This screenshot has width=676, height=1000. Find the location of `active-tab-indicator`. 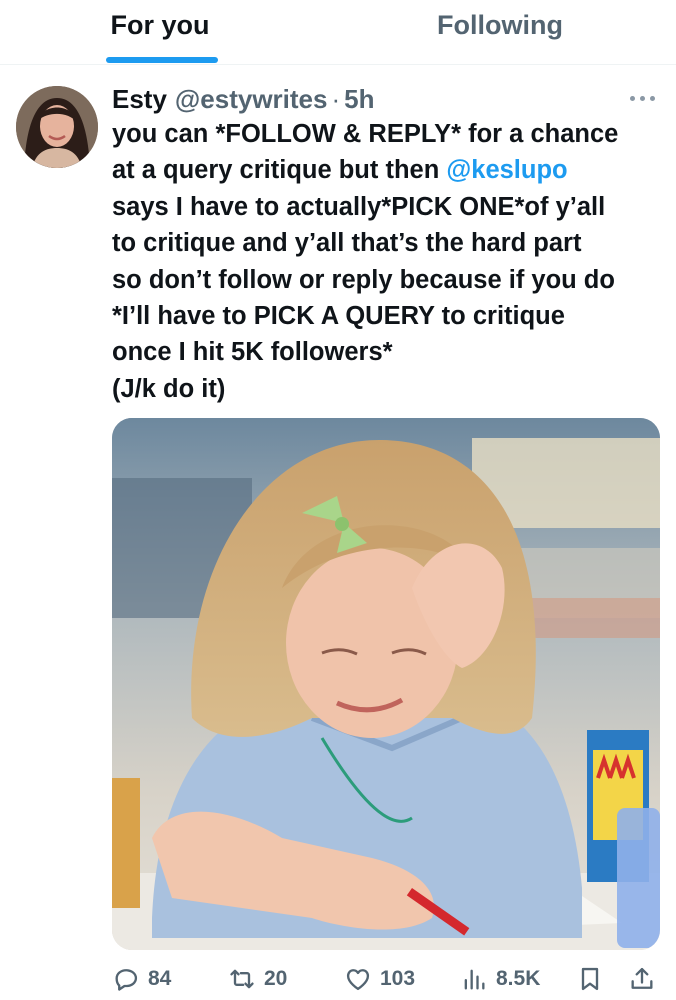

active-tab-indicator is located at coordinates (162, 60).